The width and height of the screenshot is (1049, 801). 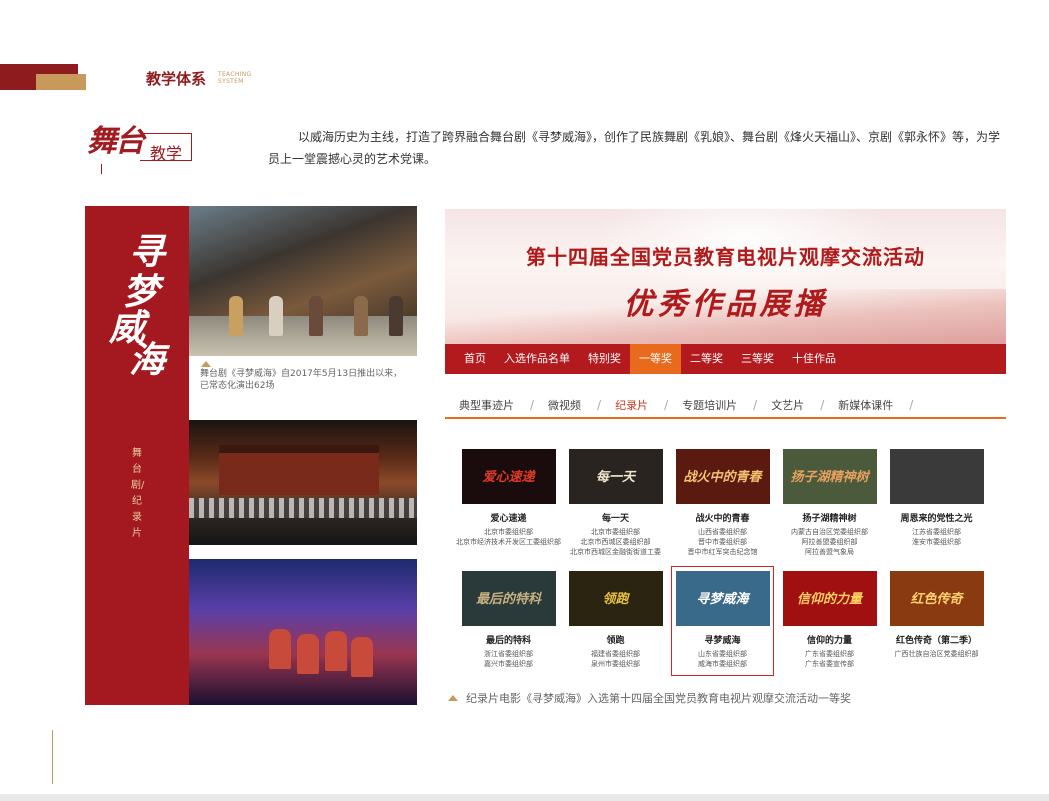 What do you see at coordinates (508, 542) in the screenshot?
I see `work-organization: 北京市经济技术开发区工委组织部` at bounding box center [508, 542].